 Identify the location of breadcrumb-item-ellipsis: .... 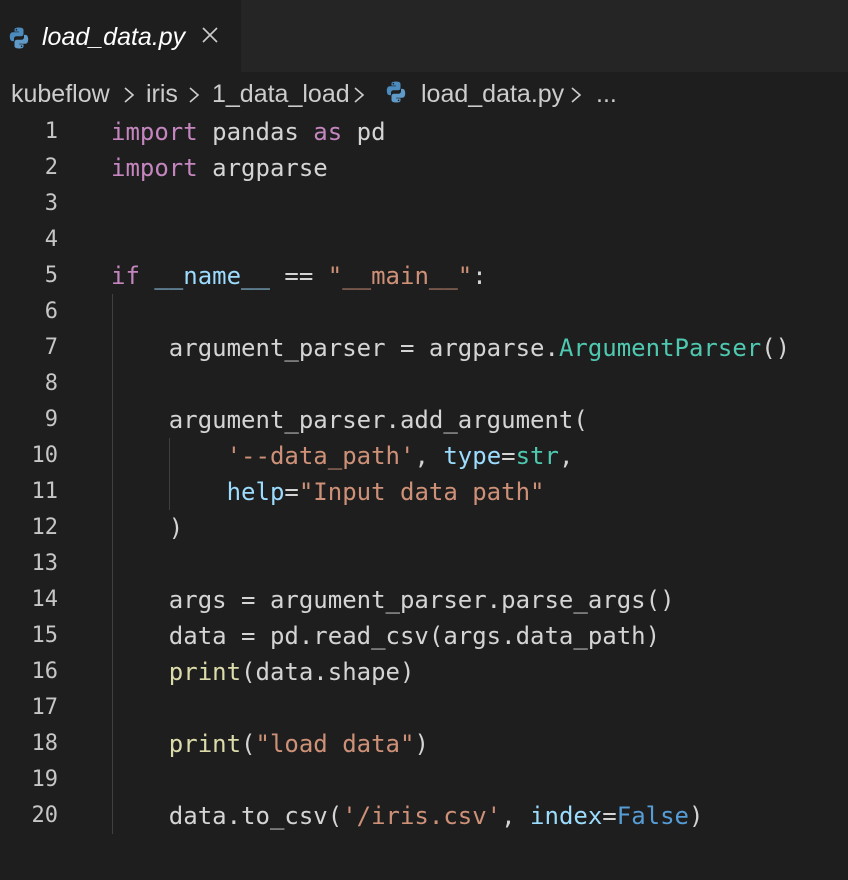
(606, 94).